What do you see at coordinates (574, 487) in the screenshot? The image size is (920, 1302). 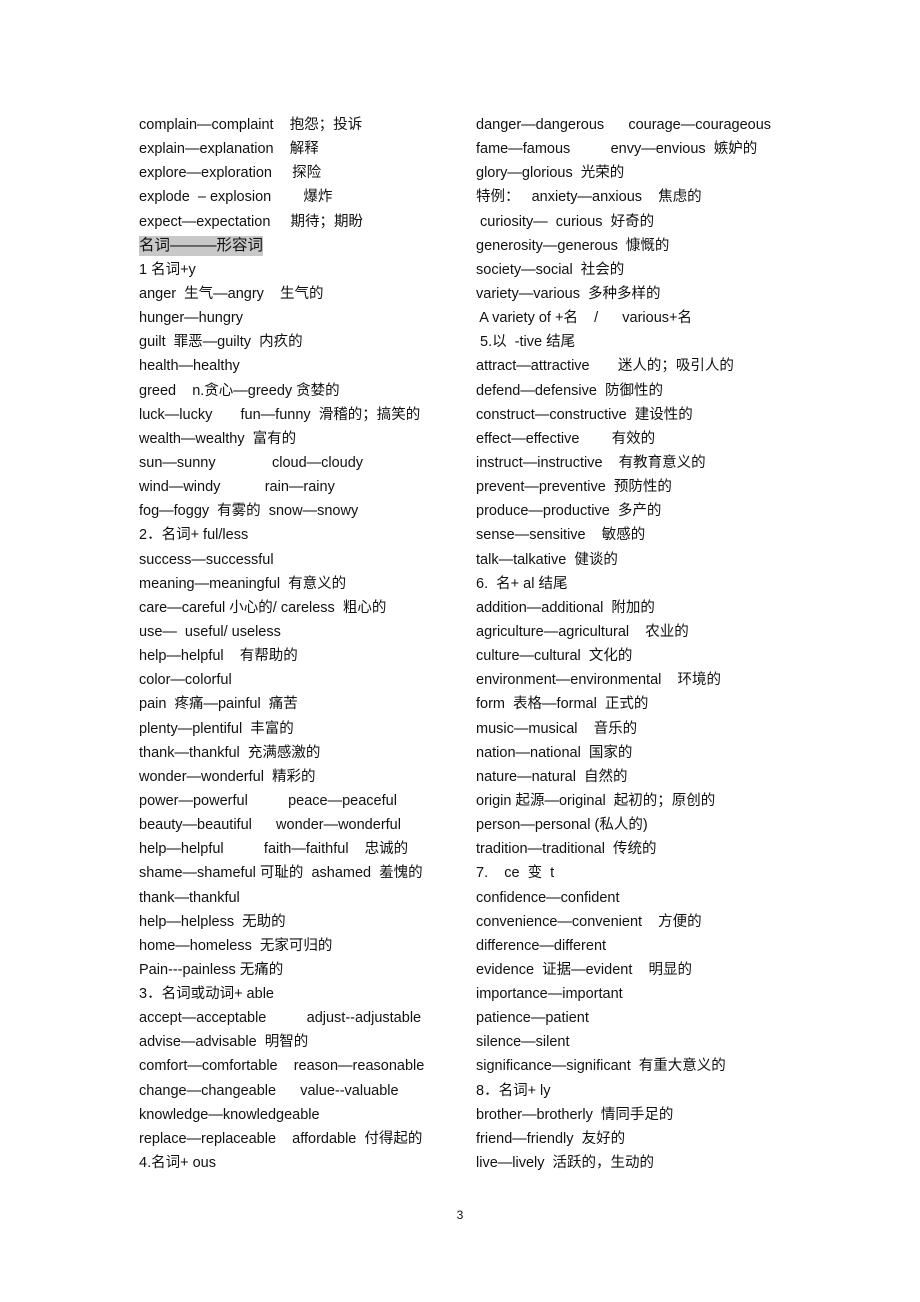 I see `line-text: prevent—preventive 预防性的` at bounding box center [574, 487].